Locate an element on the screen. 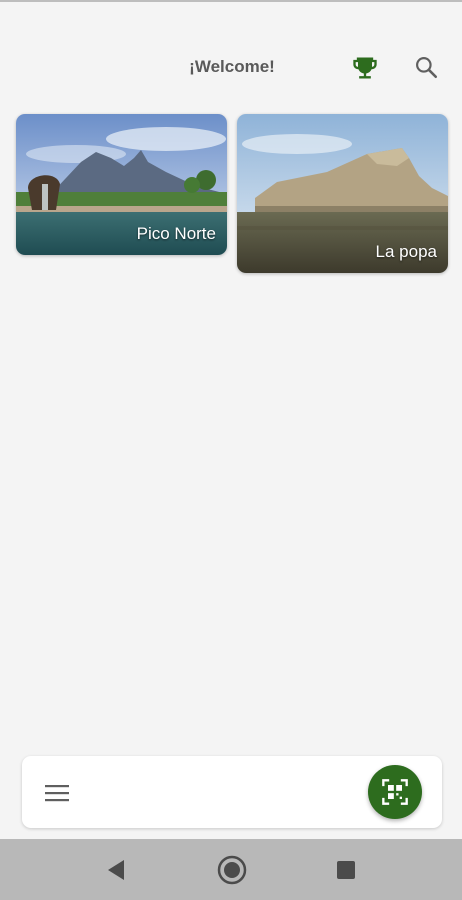  system-nav-bar is located at coordinates (231, 869).